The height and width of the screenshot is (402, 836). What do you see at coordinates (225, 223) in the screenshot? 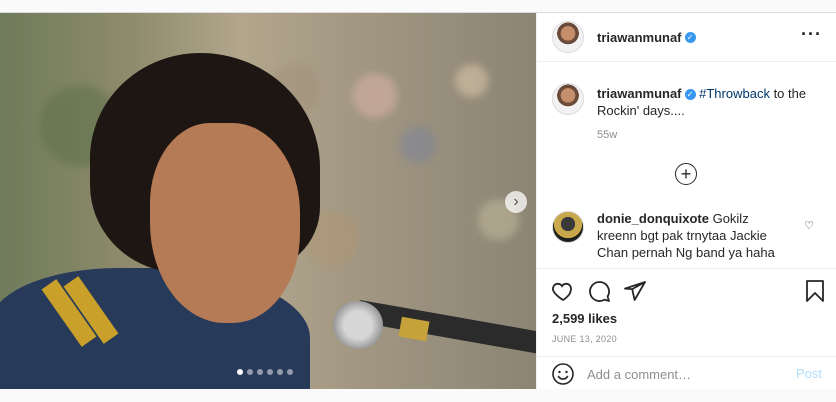
I see `photo-face` at bounding box center [225, 223].